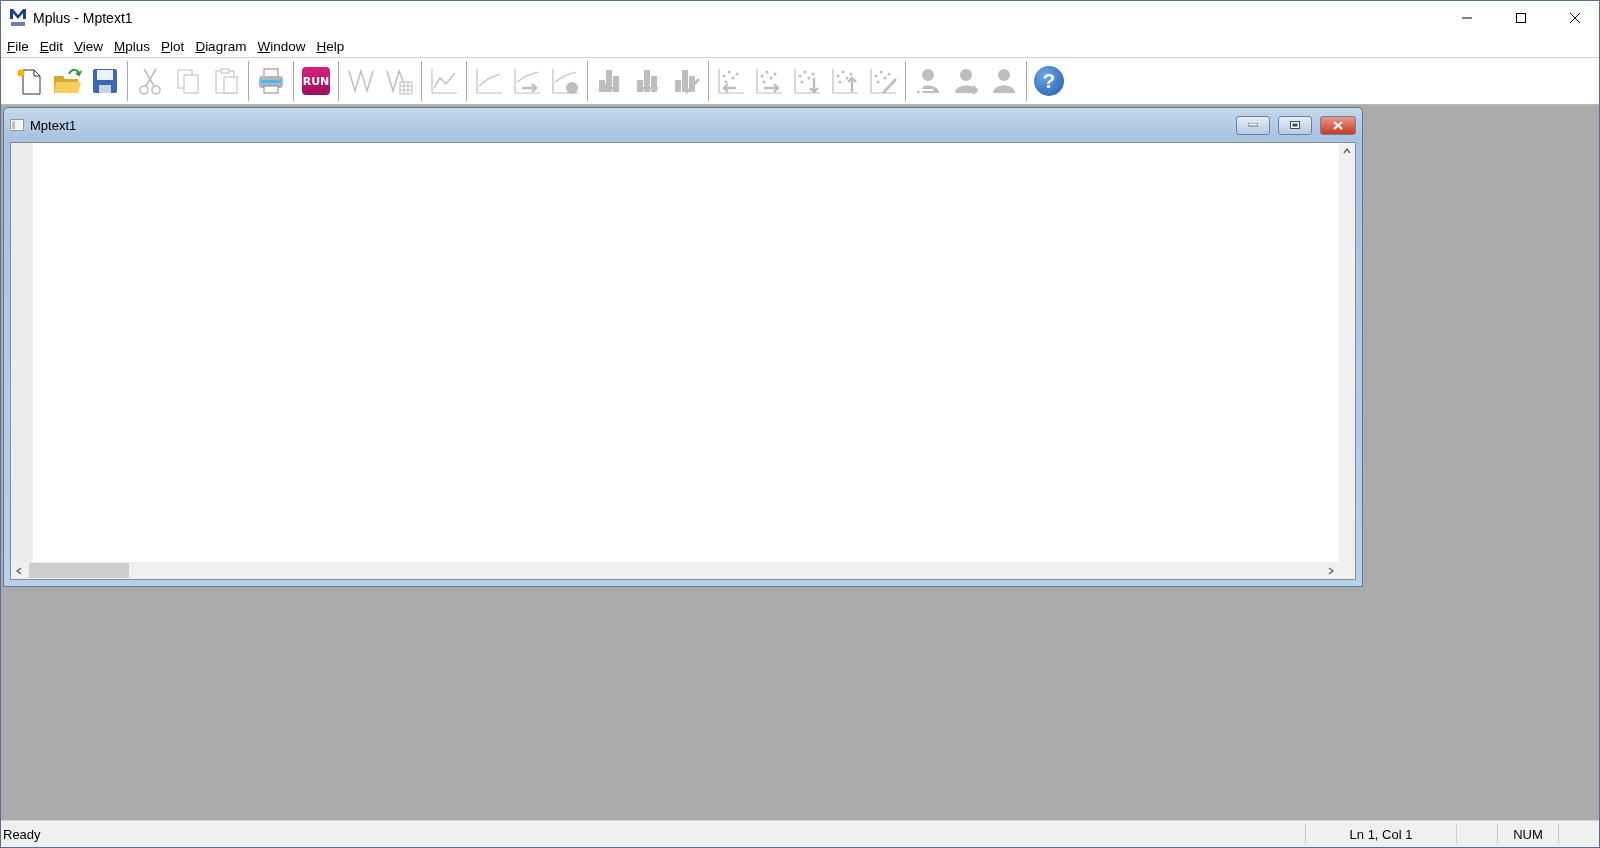 The height and width of the screenshot is (848, 1600). Describe the element at coordinates (67, 81) in the screenshot. I see `folder-icon` at that location.